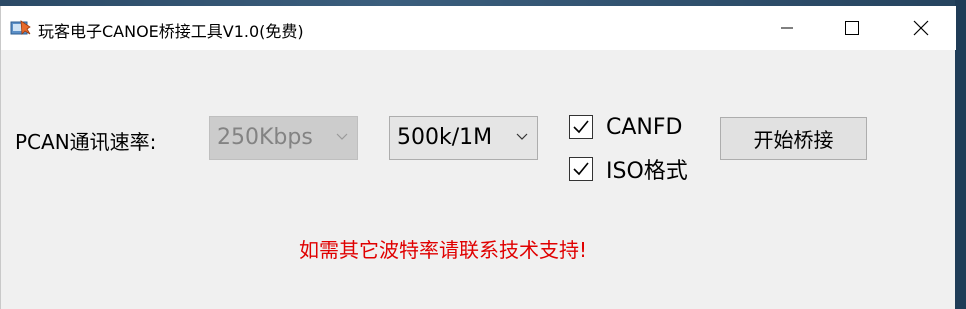 The height and width of the screenshot is (309, 966). Describe the element at coordinates (171, 31) in the screenshot. I see `window-title: 玩客电子CANOE桥接工具V1.0(免费)` at that location.